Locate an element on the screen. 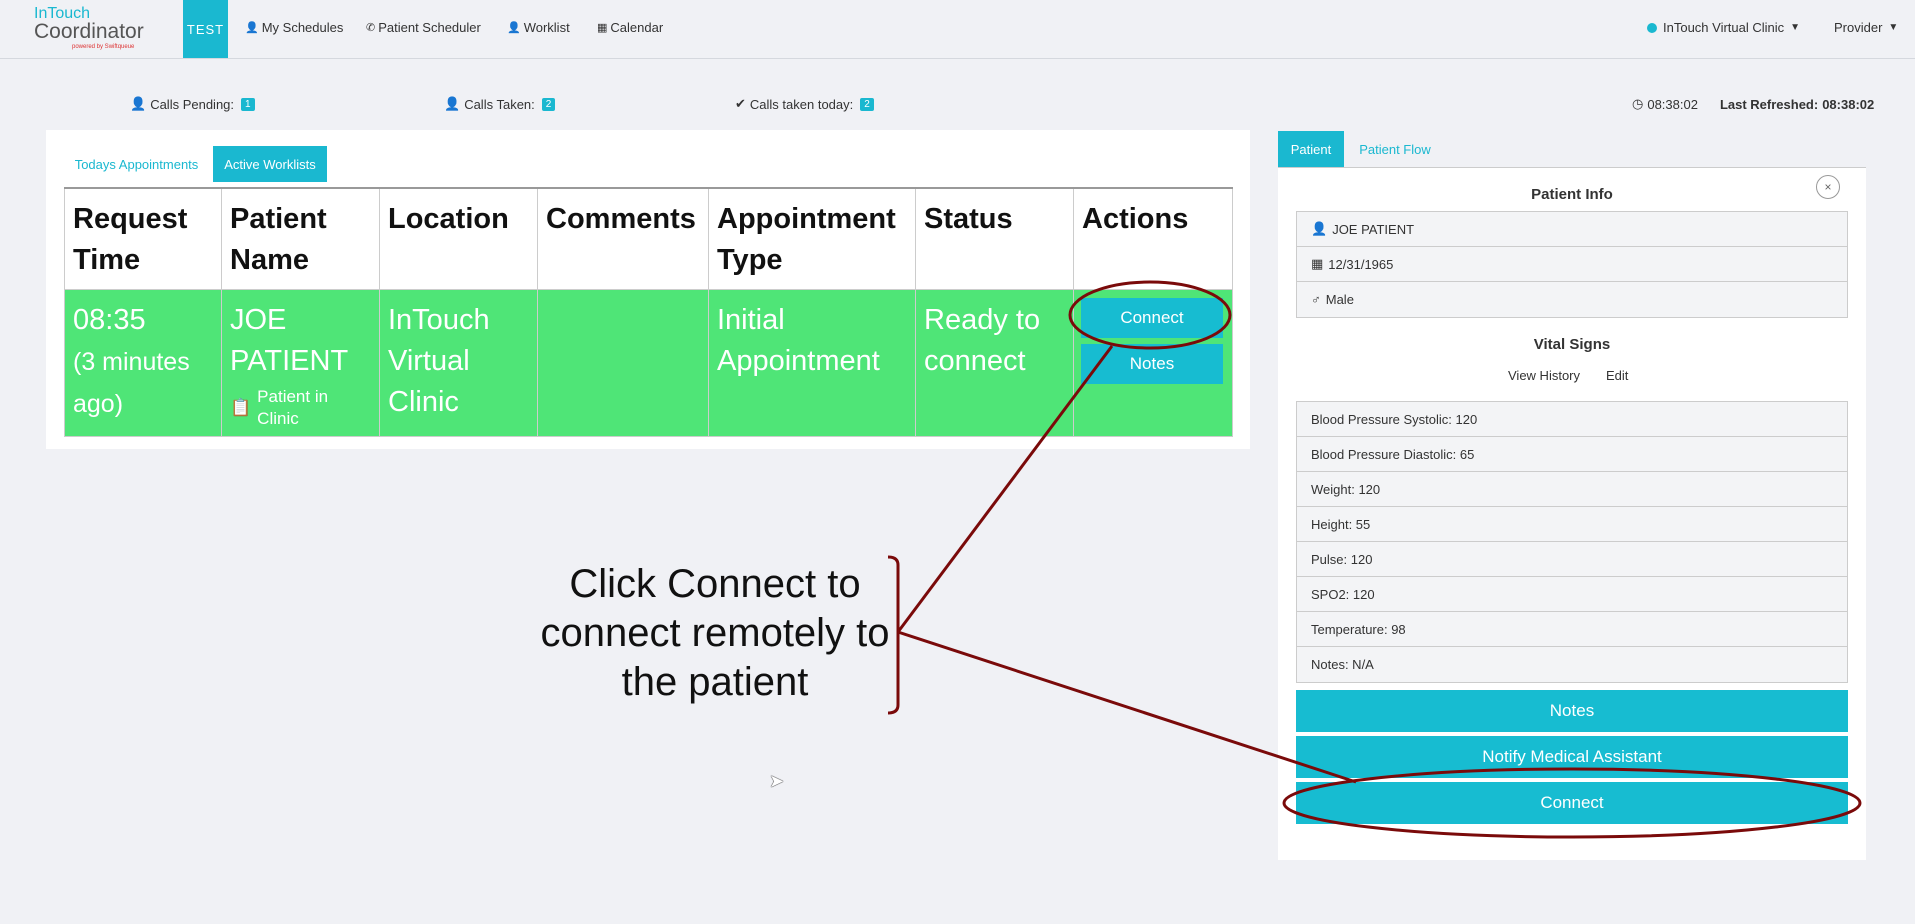 Image resolution: width=1915 pixels, height=924 pixels. env-tab-test: TEST is located at coordinates (205, 29).